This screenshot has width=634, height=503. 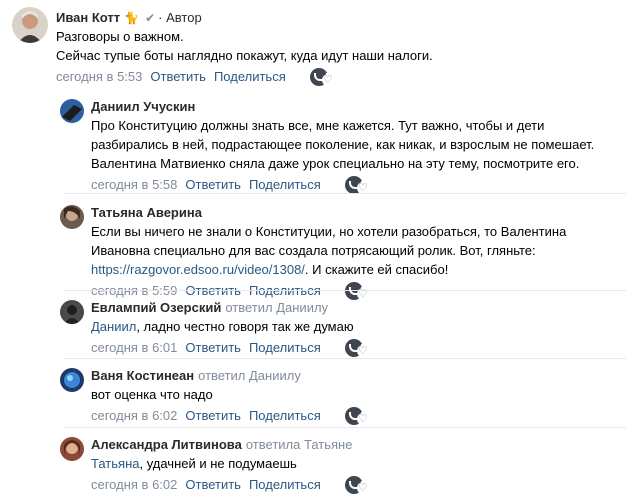 What do you see at coordinates (115, 463) in the screenshot?
I see `mention-link: Татьяна` at bounding box center [115, 463].